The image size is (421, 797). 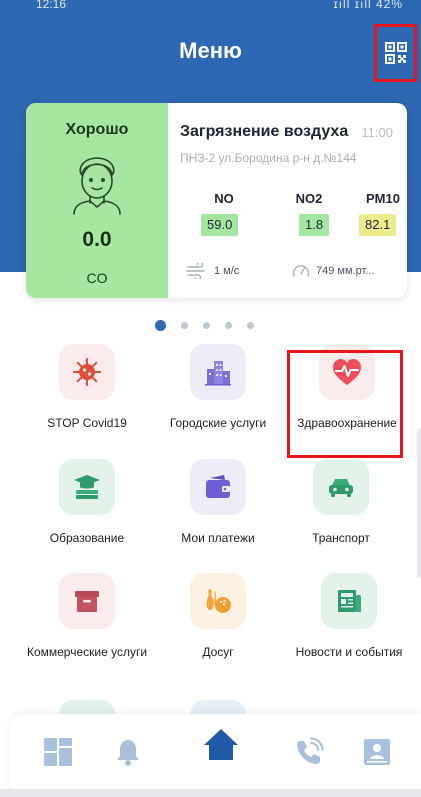 What do you see at coordinates (97, 186) in the screenshot?
I see `person-face-icon` at bounding box center [97, 186].